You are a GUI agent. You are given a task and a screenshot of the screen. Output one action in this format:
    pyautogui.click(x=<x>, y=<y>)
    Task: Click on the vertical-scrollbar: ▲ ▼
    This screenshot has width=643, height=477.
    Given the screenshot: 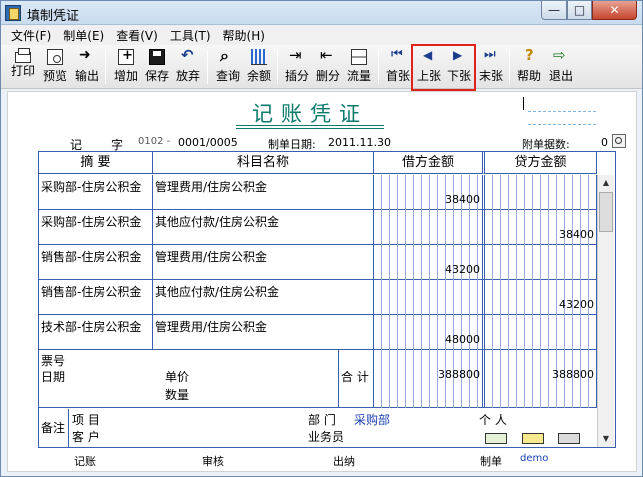 What is the action you would take?
    pyautogui.click(x=605, y=311)
    